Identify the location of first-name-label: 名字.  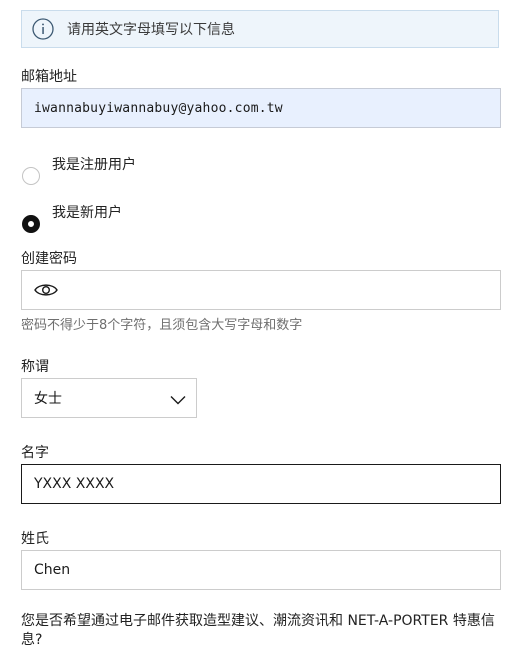
(35, 453).